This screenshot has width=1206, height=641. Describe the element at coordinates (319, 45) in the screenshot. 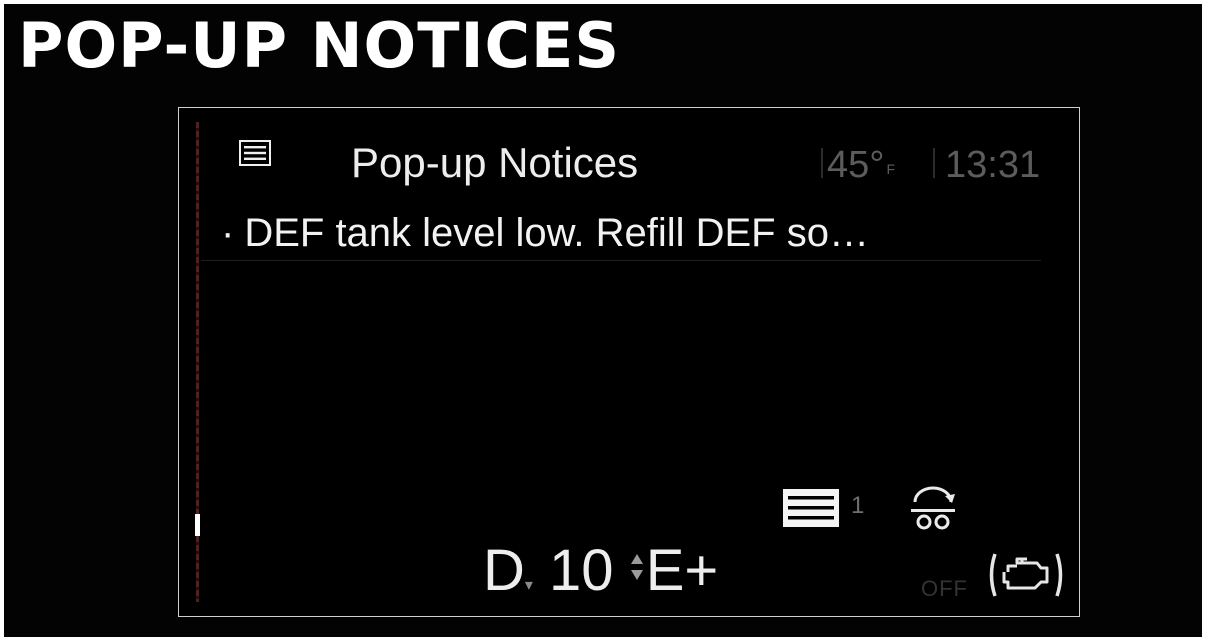

I see `page-heading: POP-UP NOTICES` at that location.